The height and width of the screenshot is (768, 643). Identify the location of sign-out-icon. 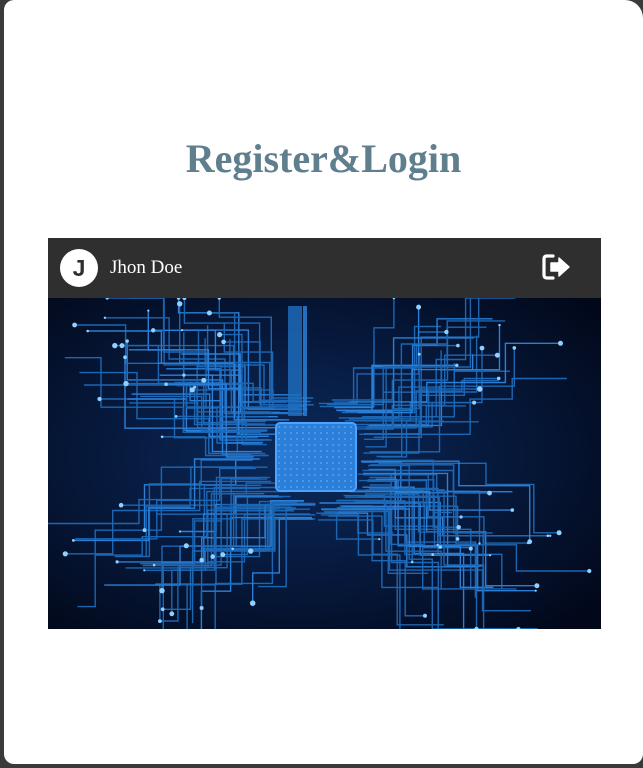
(556, 267).